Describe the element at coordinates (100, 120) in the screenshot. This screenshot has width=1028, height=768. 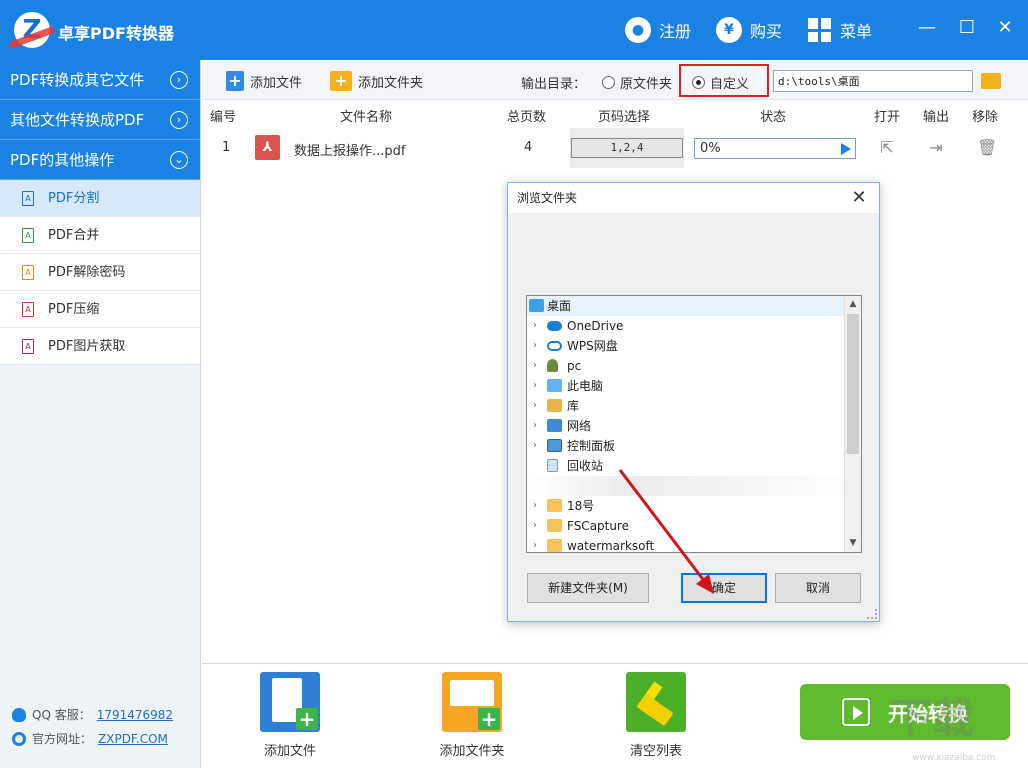
I see `sidebar-category-other-to-pdf: 其他文件转换成PDF ›` at that location.